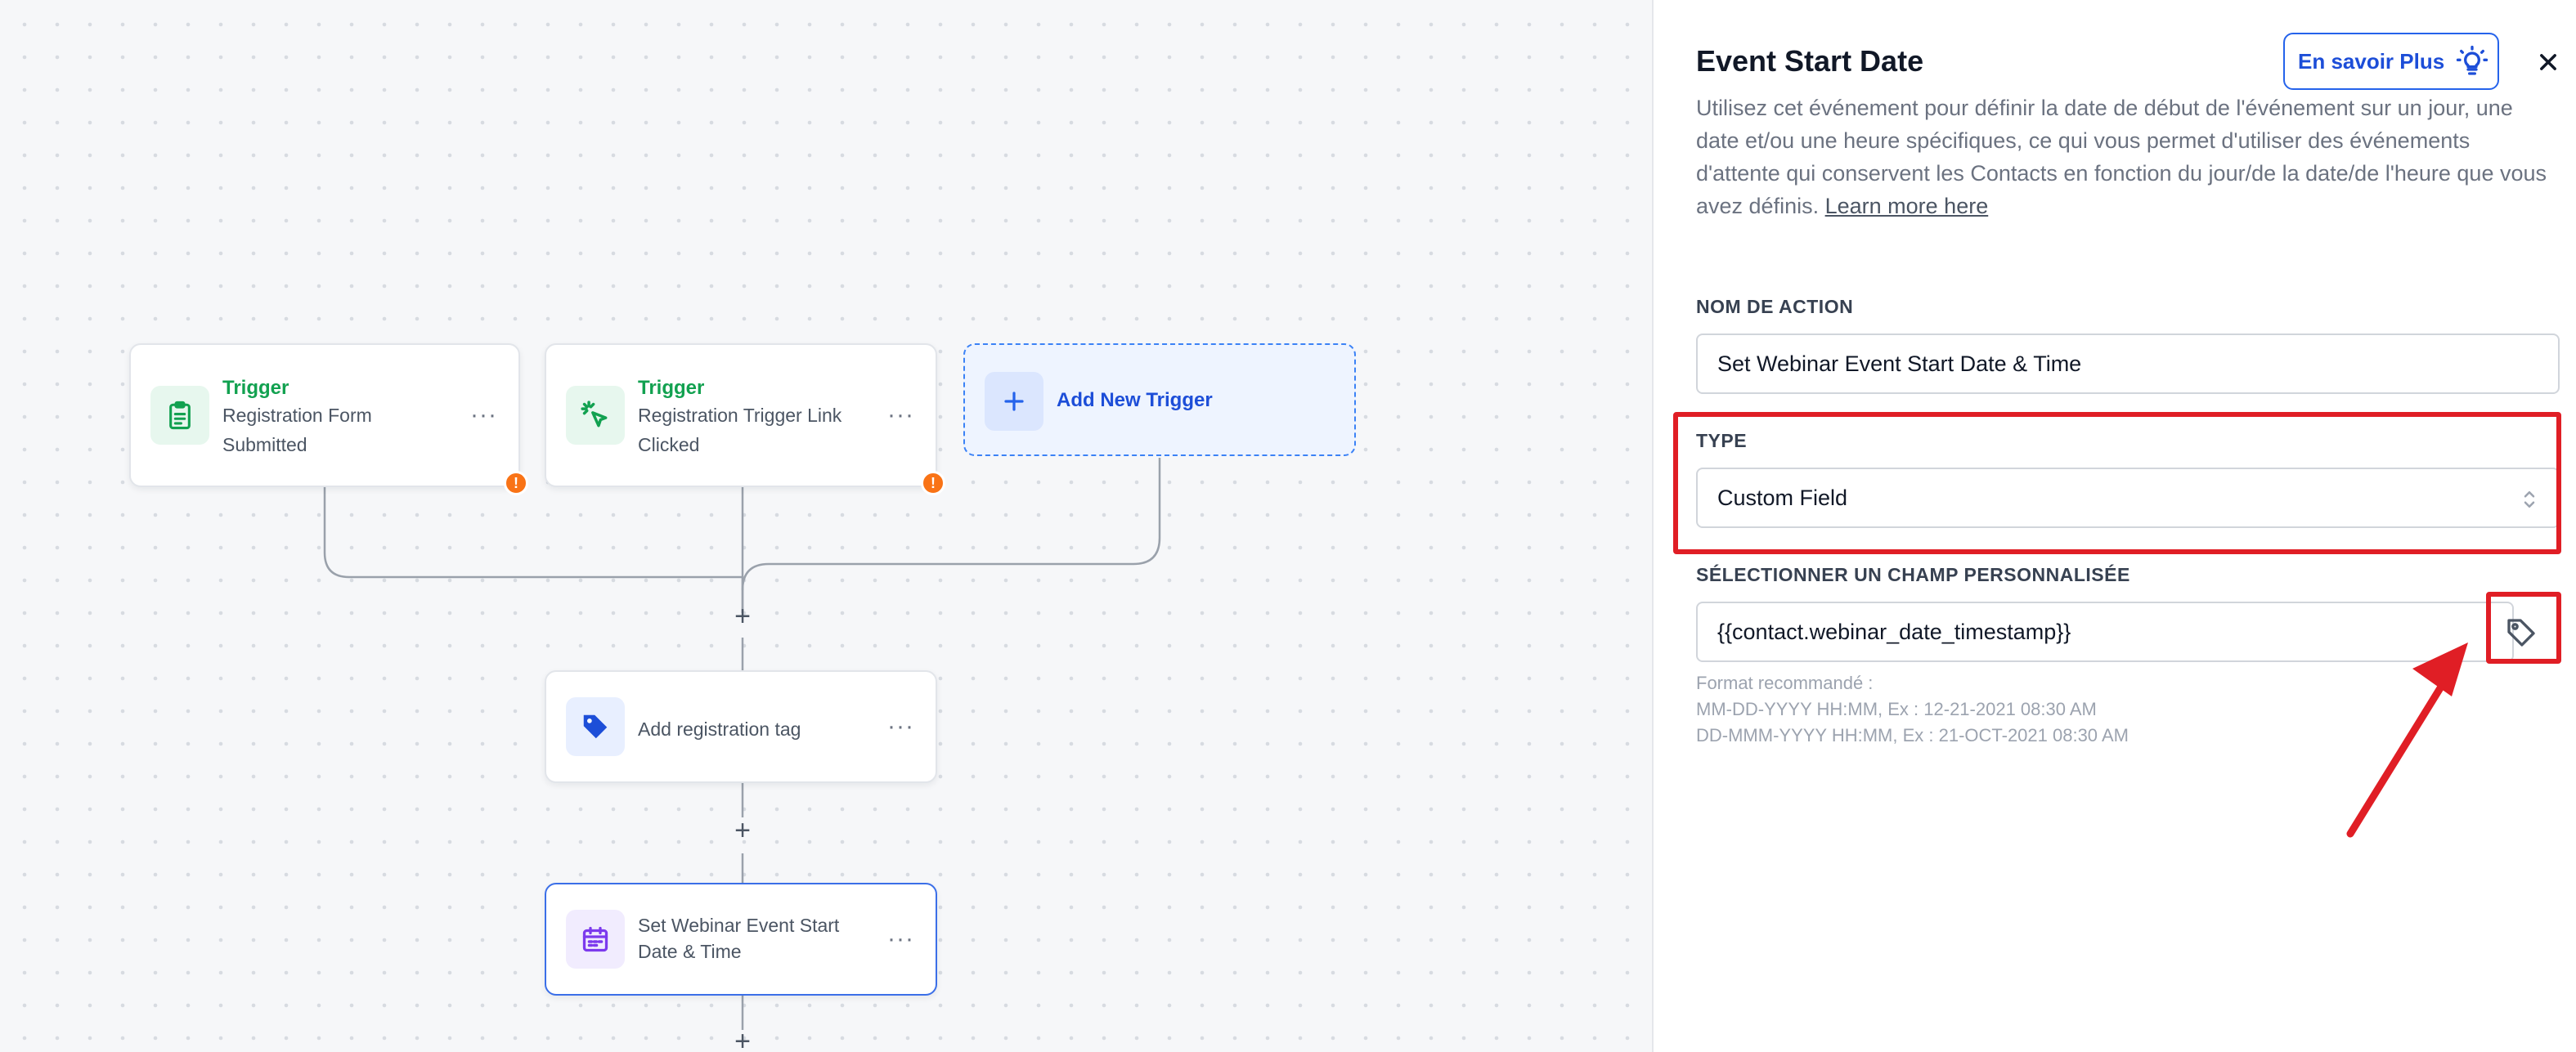  Describe the element at coordinates (2472, 60) in the screenshot. I see `lightbulb-icon` at that location.